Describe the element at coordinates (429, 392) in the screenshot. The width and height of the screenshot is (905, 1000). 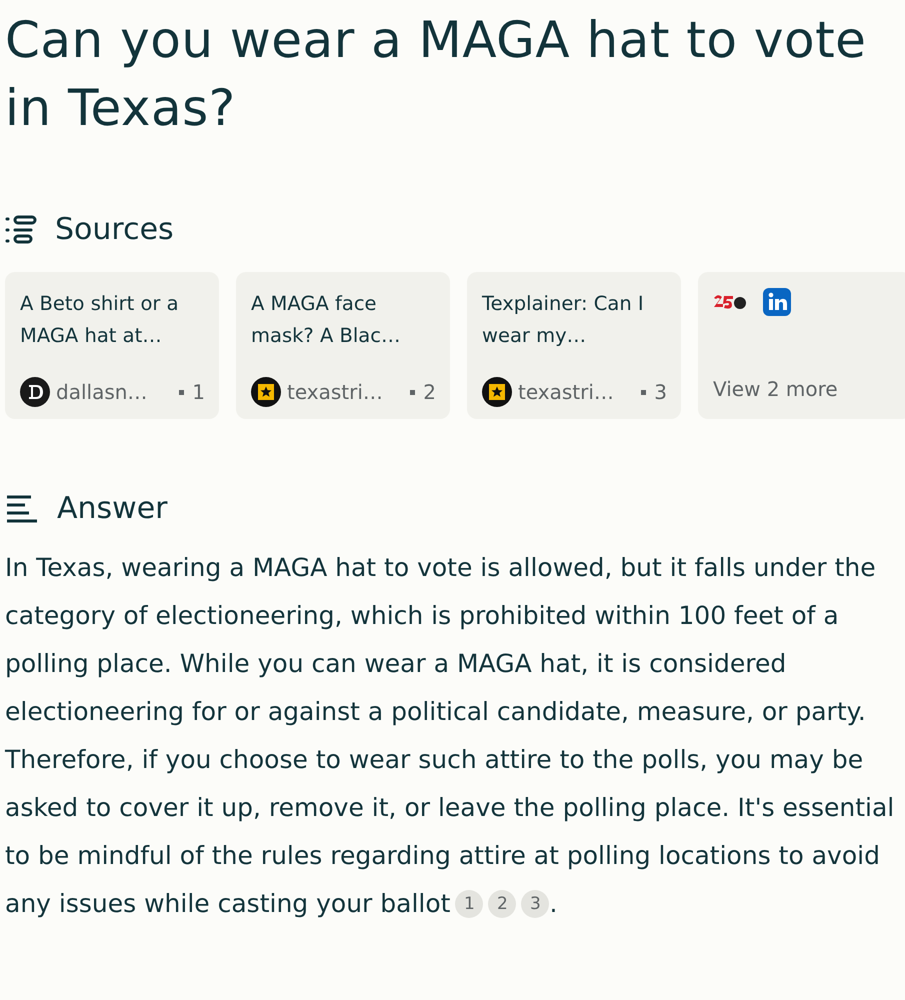
I see `source-number: 2` at that location.